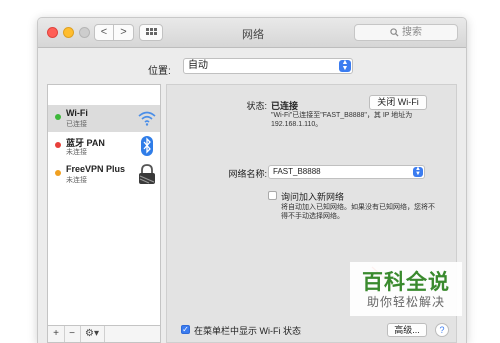 This screenshot has width=500, height=343. Describe the element at coordinates (124, 32) in the screenshot. I see `forward-button: >` at that location.